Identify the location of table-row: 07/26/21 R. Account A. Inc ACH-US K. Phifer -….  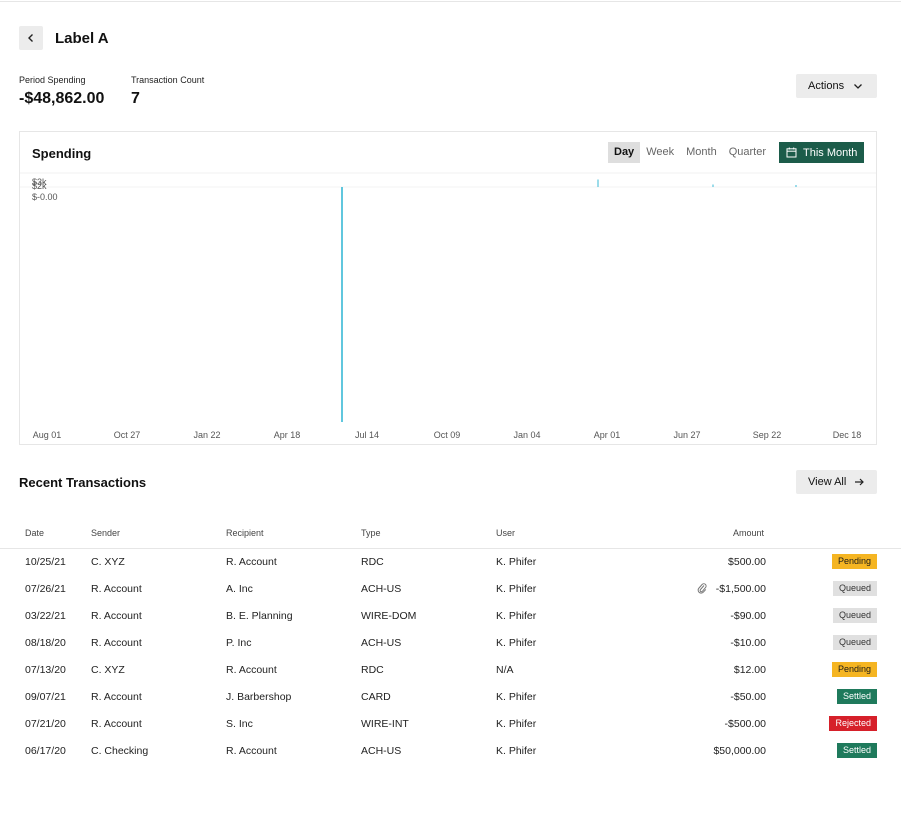
(450, 588).